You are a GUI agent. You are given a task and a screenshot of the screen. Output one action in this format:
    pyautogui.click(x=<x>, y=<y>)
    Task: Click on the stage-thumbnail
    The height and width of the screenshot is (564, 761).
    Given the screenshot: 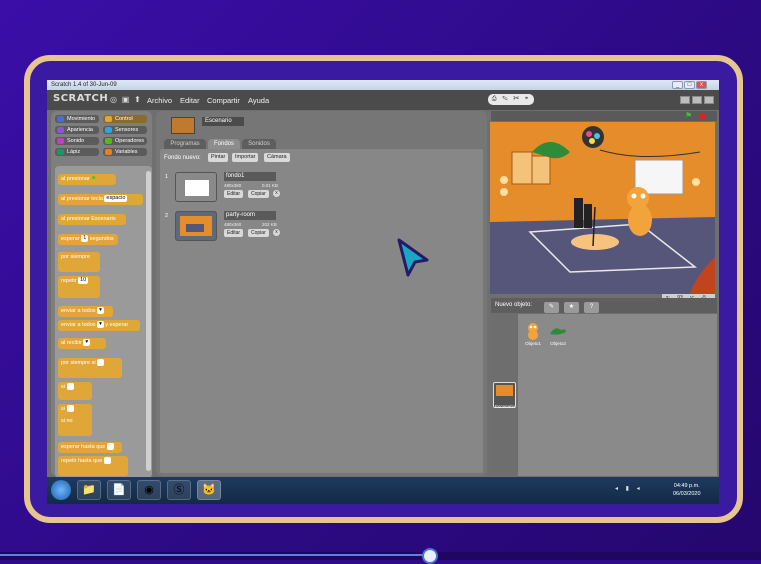 What is the action you would take?
    pyautogui.click(x=183, y=125)
    